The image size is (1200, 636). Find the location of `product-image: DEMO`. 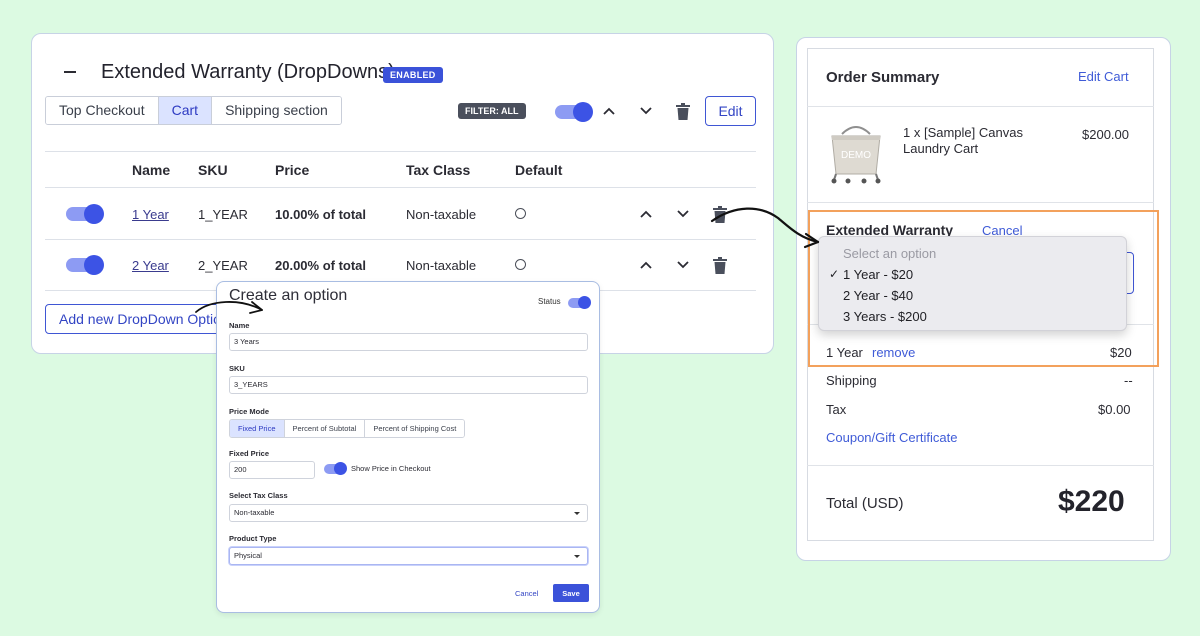

product-image: DEMO is located at coordinates (856, 153).